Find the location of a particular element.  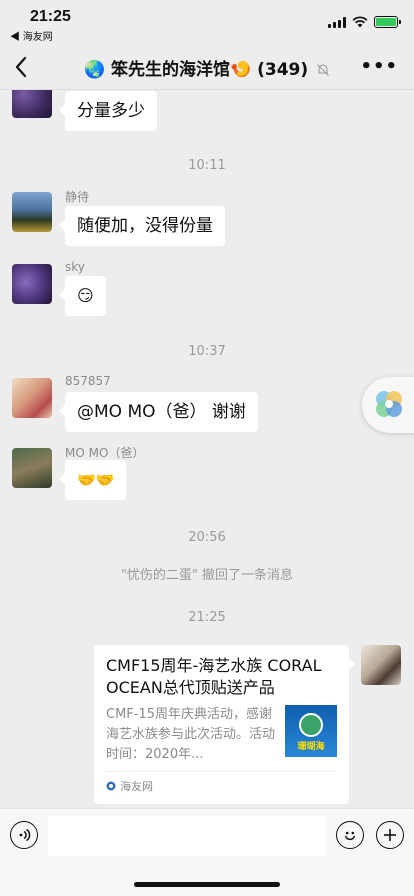

status-time: 21:25 is located at coordinates (50, 16).